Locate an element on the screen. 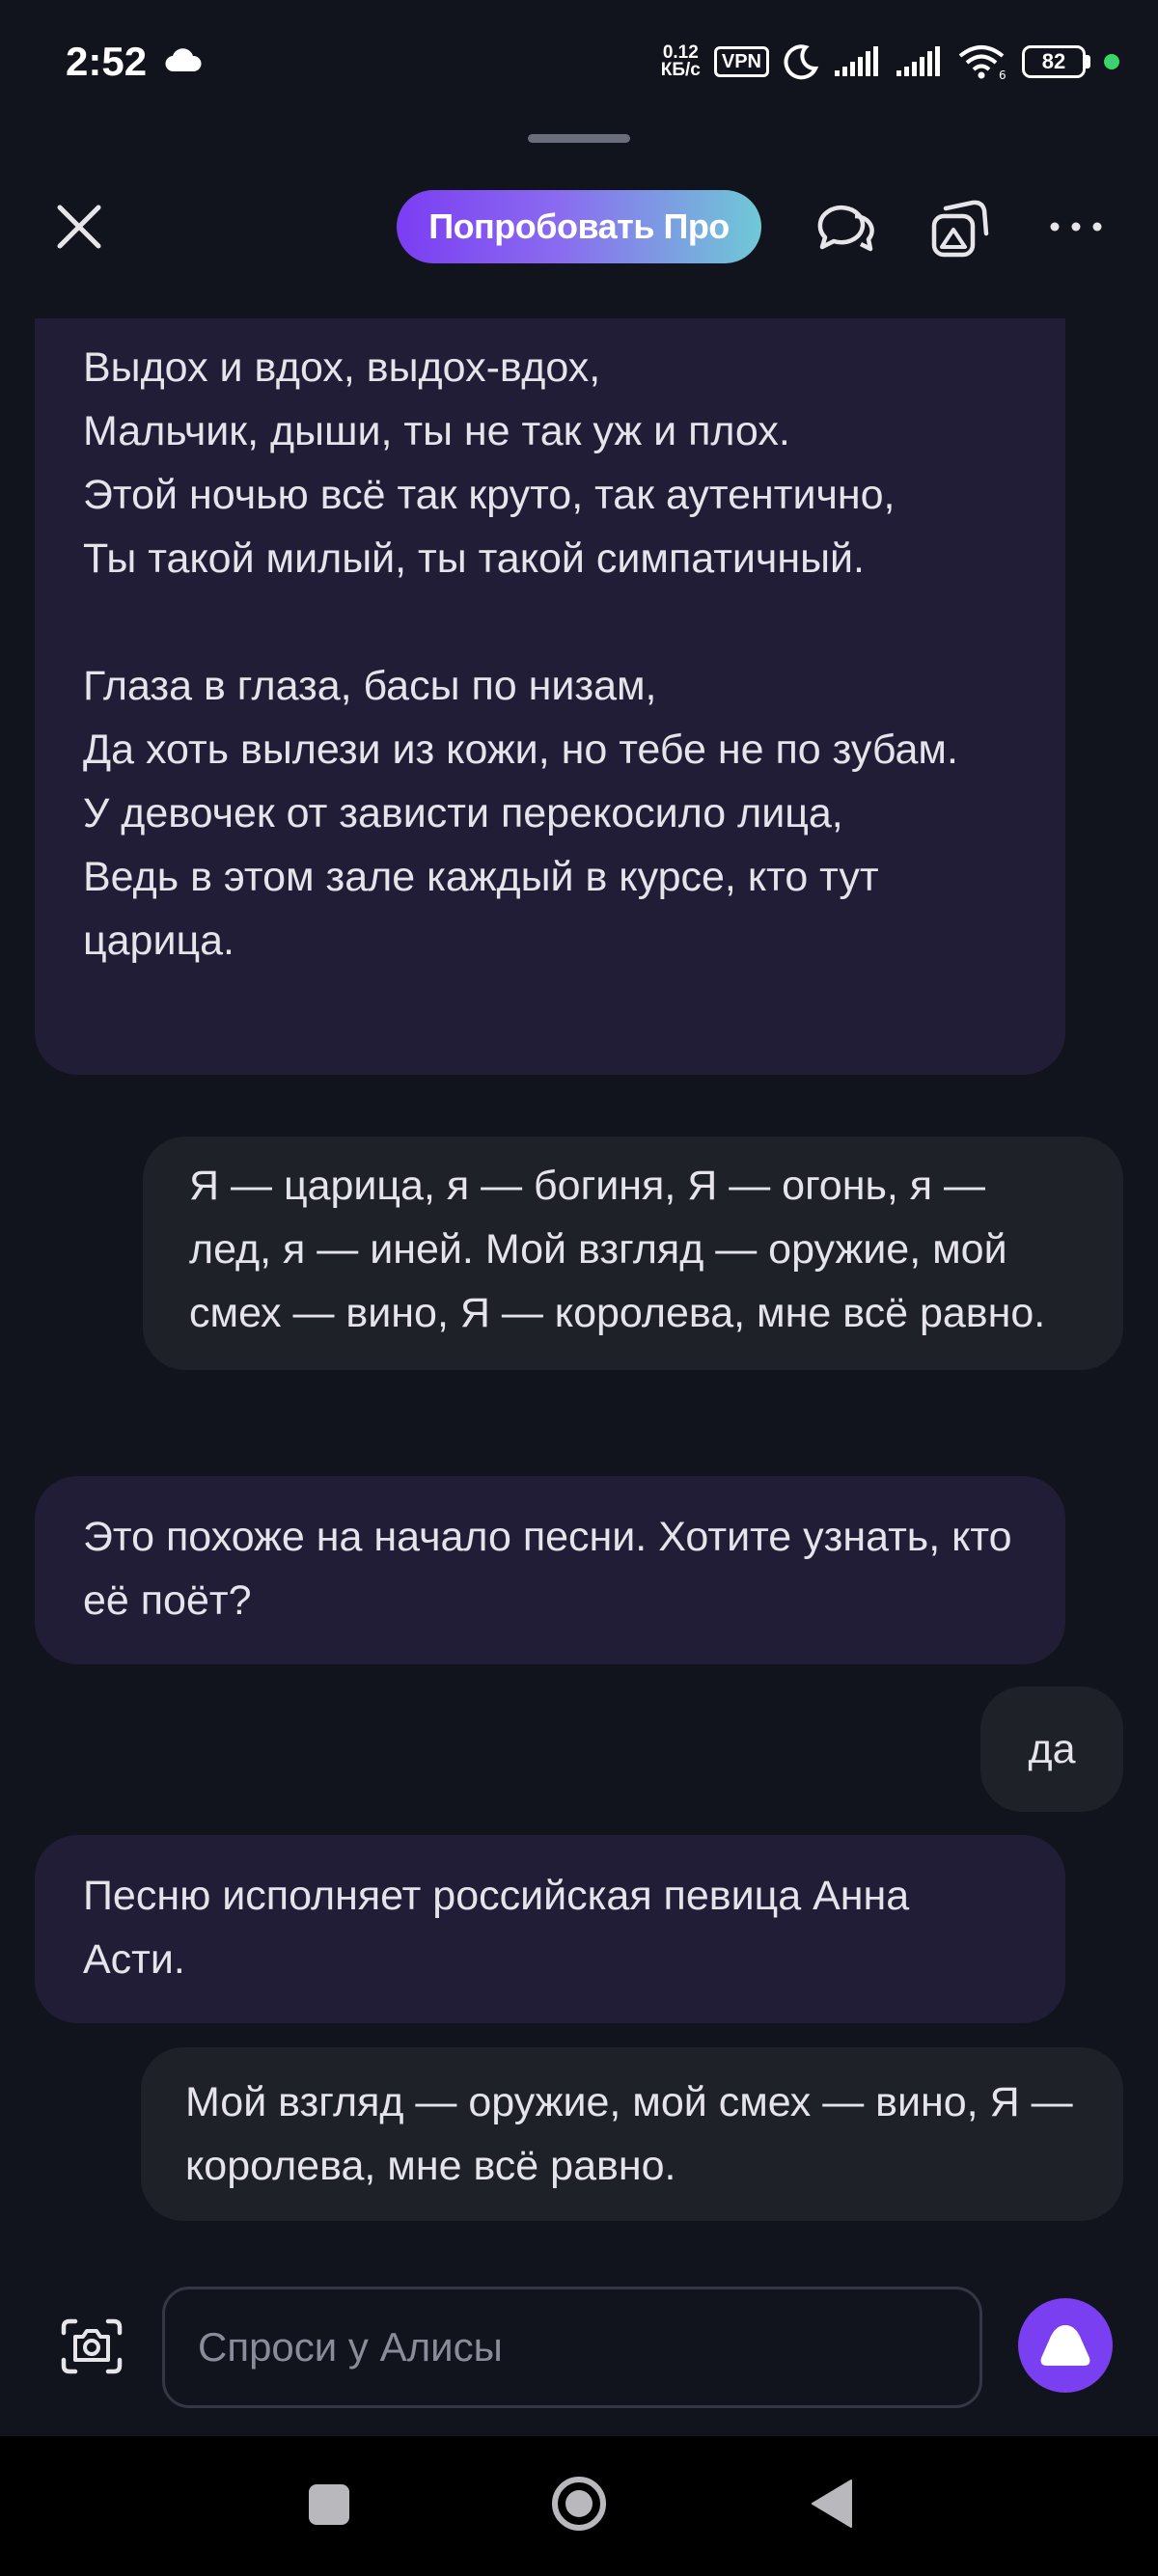 This screenshot has height=2576, width=1158. vpn-icon: VPN is located at coordinates (741, 61).